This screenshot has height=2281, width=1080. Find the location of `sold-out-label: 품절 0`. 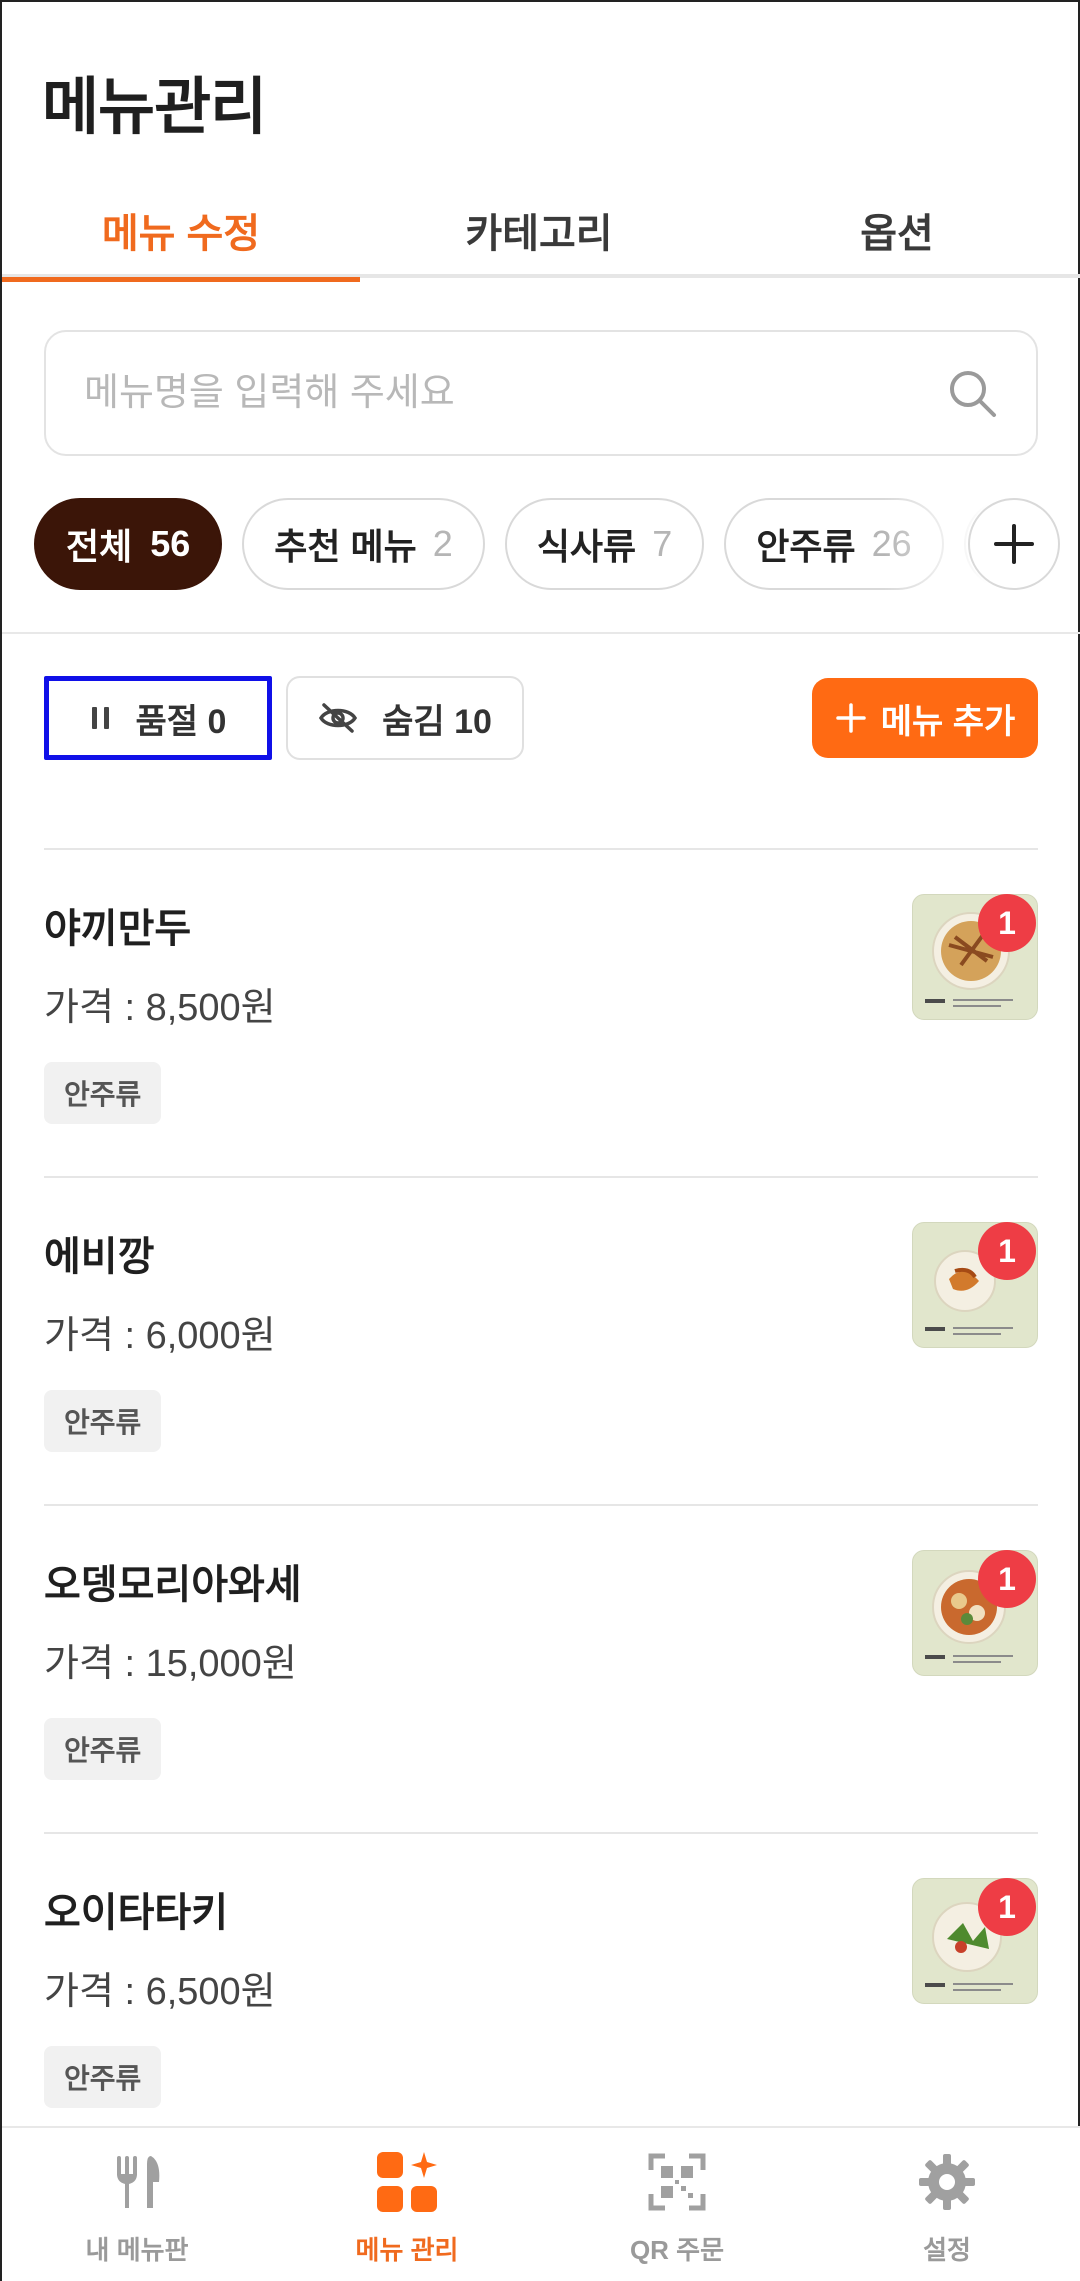

sold-out-label: 품절 0 is located at coordinates (181, 721).